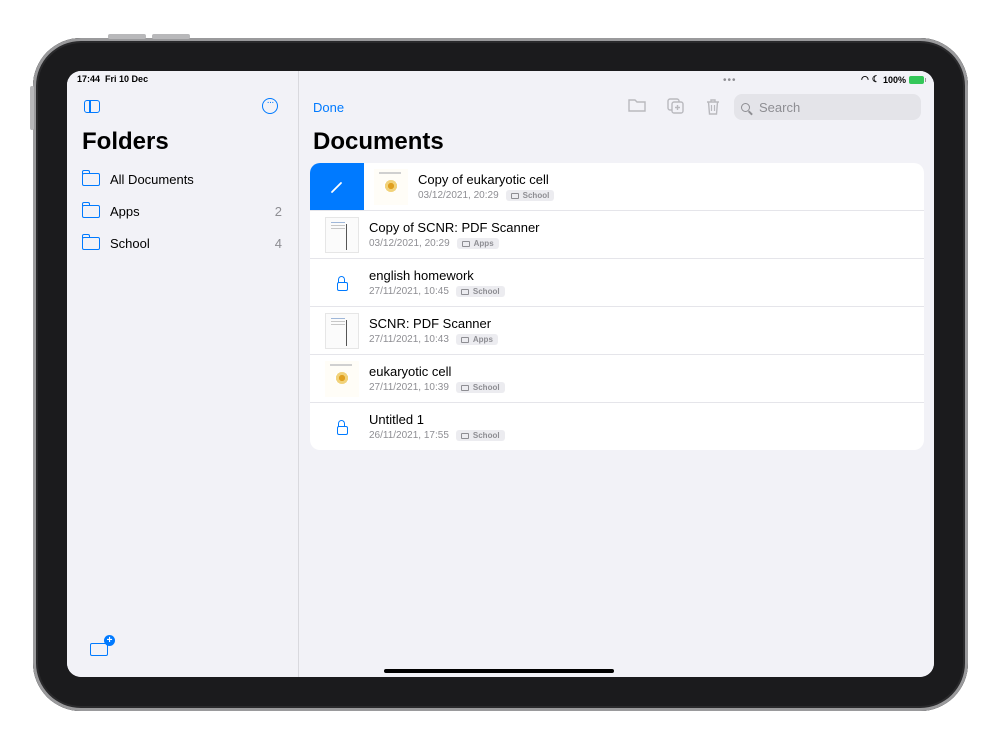 The height and width of the screenshot is (750, 1000). What do you see at coordinates (181, 211) in the screenshot?
I see `sidebar-item-apps: Apps 2` at bounding box center [181, 211].